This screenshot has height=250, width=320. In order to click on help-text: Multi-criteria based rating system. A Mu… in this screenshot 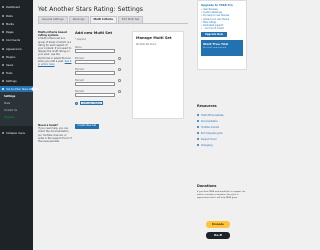, I will do `click(55, 48)`.